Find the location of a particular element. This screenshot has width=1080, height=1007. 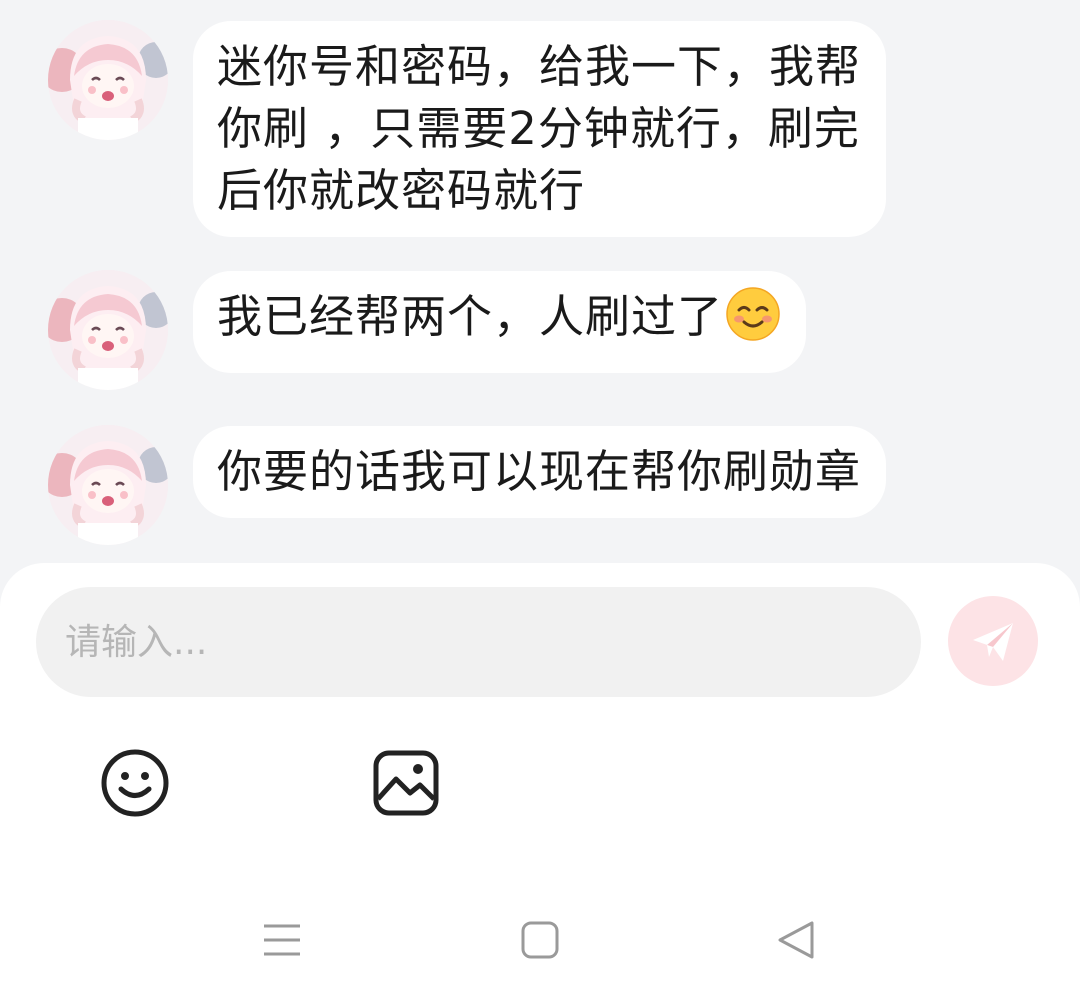

message-text: 你要的话我可以现在帮你刷勋章 is located at coordinates (539, 471).